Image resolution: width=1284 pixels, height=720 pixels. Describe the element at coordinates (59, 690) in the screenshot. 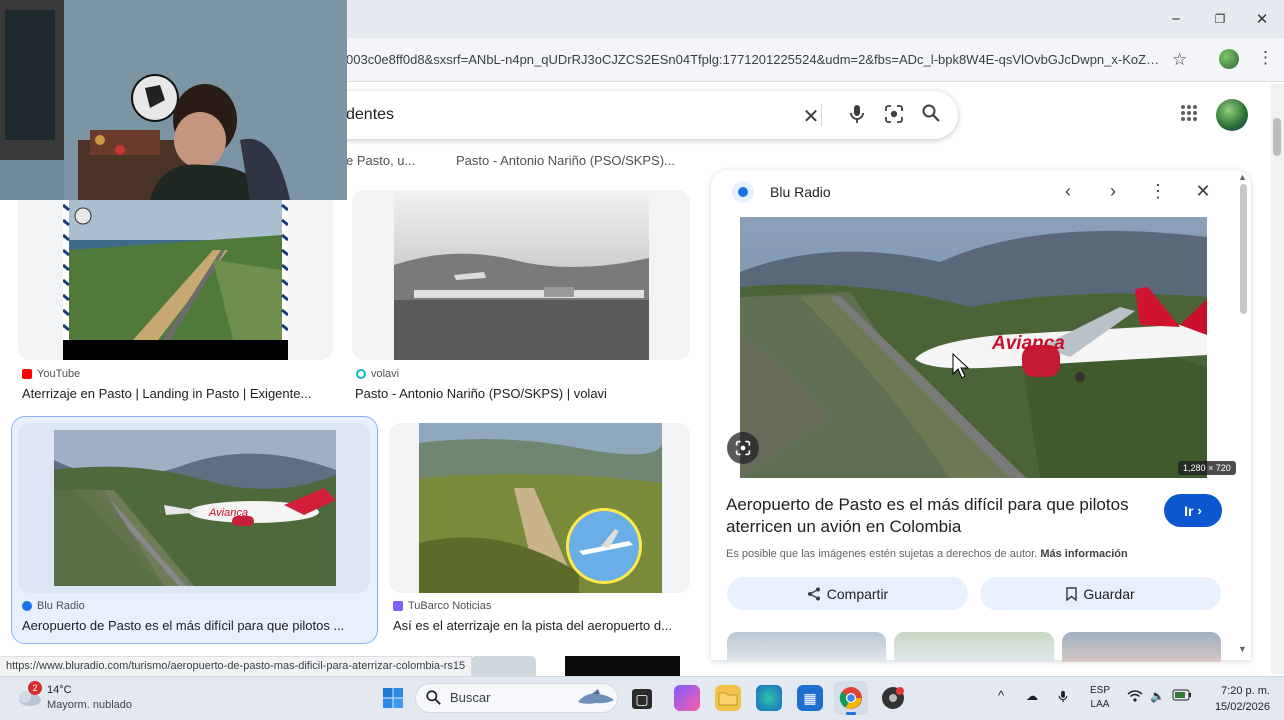

I see `weather-temperature: 14°C` at that location.